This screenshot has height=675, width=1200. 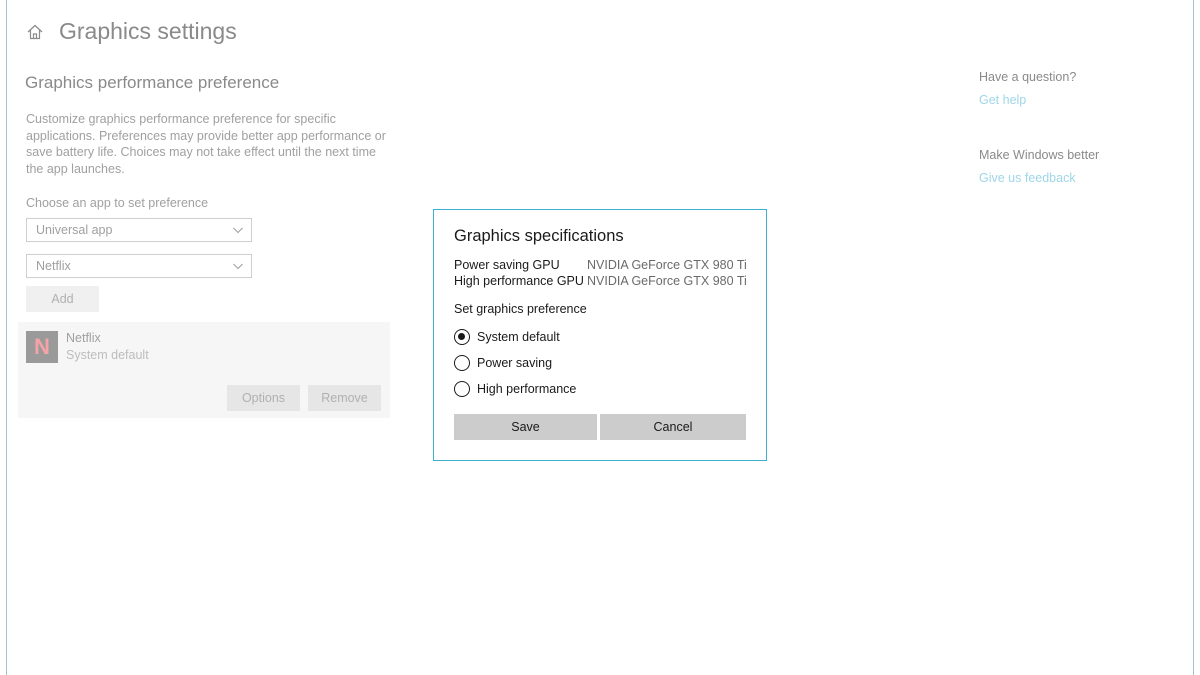 What do you see at coordinates (152, 82) in the screenshot?
I see `section-title: Graphics performance preference` at bounding box center [152, 82].